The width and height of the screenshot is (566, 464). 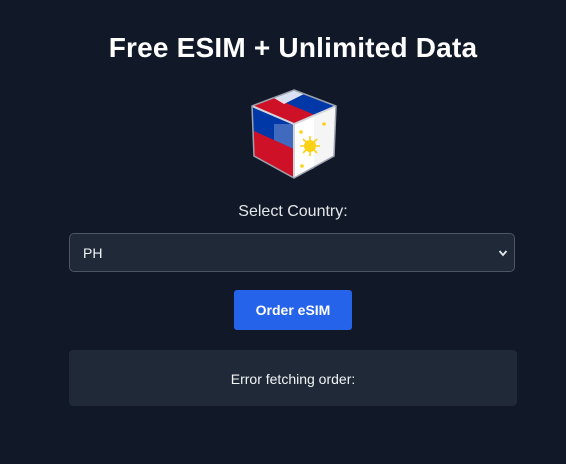 I want to click on status-message: Error fetching order:, so click(x=293, y=379).